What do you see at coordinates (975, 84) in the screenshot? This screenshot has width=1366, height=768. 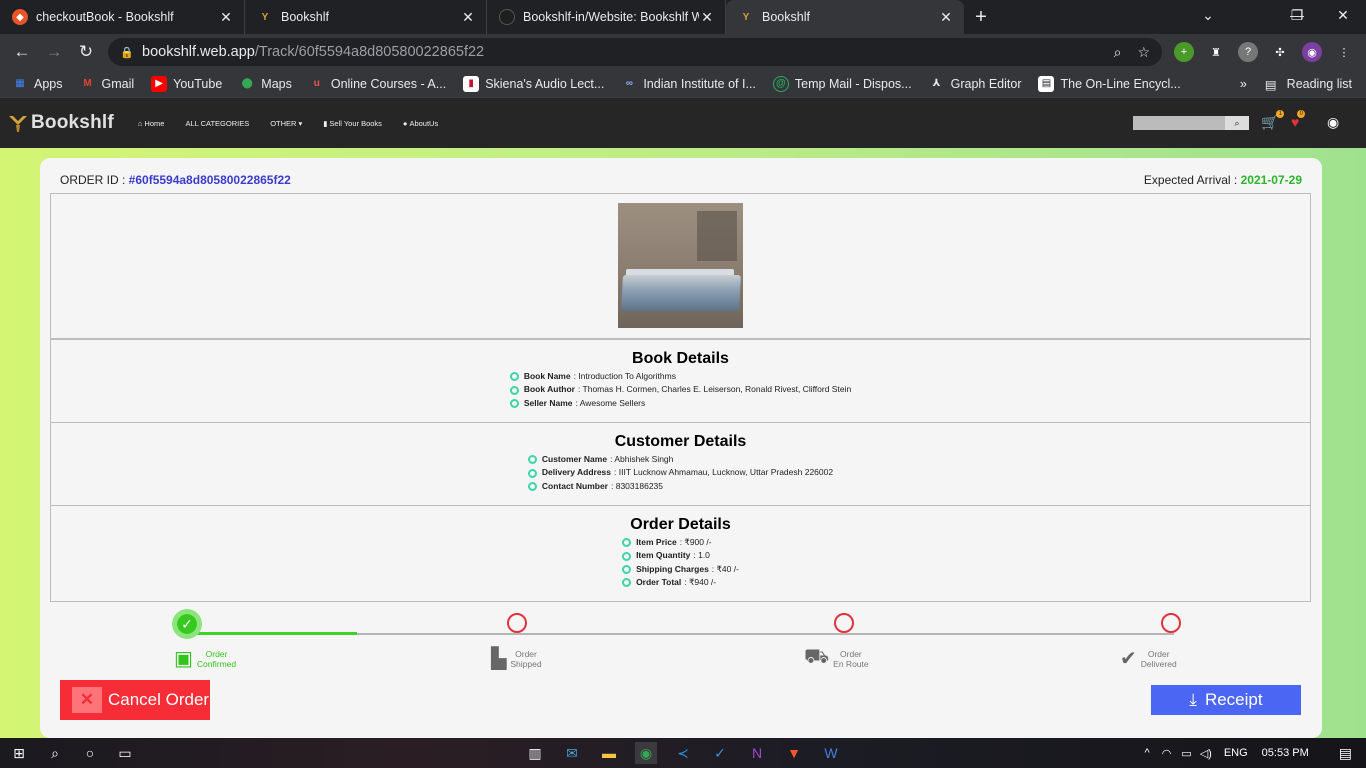 I see `bookmark-graph-editor: ⅄ Graph Editor` at bounding box center [975, 84].